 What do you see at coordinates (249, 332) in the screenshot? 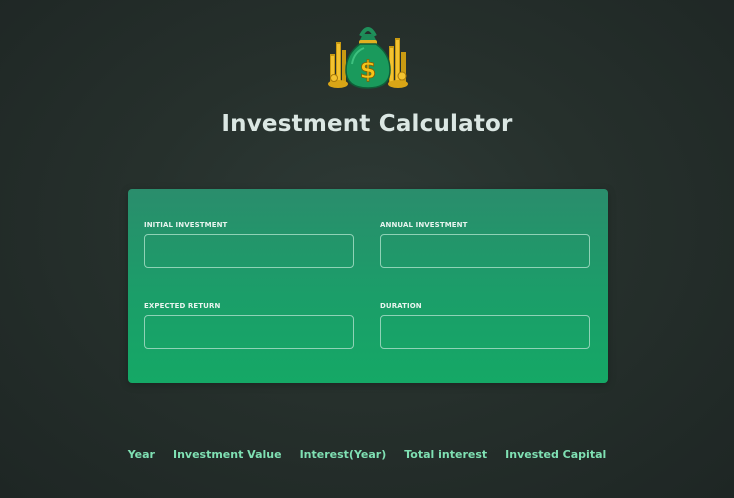
I see `expected-return-input` at bounding box center [249, 332].